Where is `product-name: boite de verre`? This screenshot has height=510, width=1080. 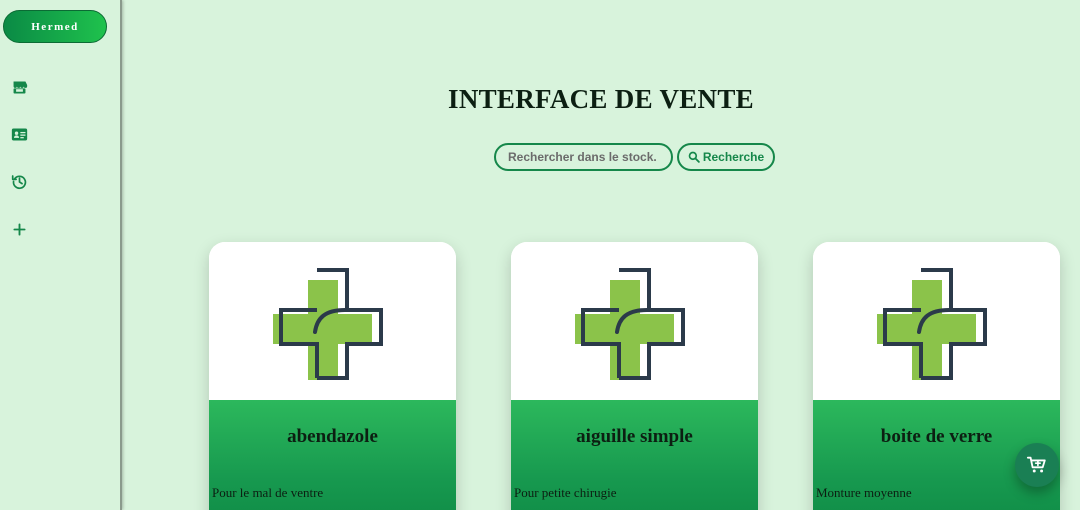
product-name: boite de verre is located at coordinates (936, 436).